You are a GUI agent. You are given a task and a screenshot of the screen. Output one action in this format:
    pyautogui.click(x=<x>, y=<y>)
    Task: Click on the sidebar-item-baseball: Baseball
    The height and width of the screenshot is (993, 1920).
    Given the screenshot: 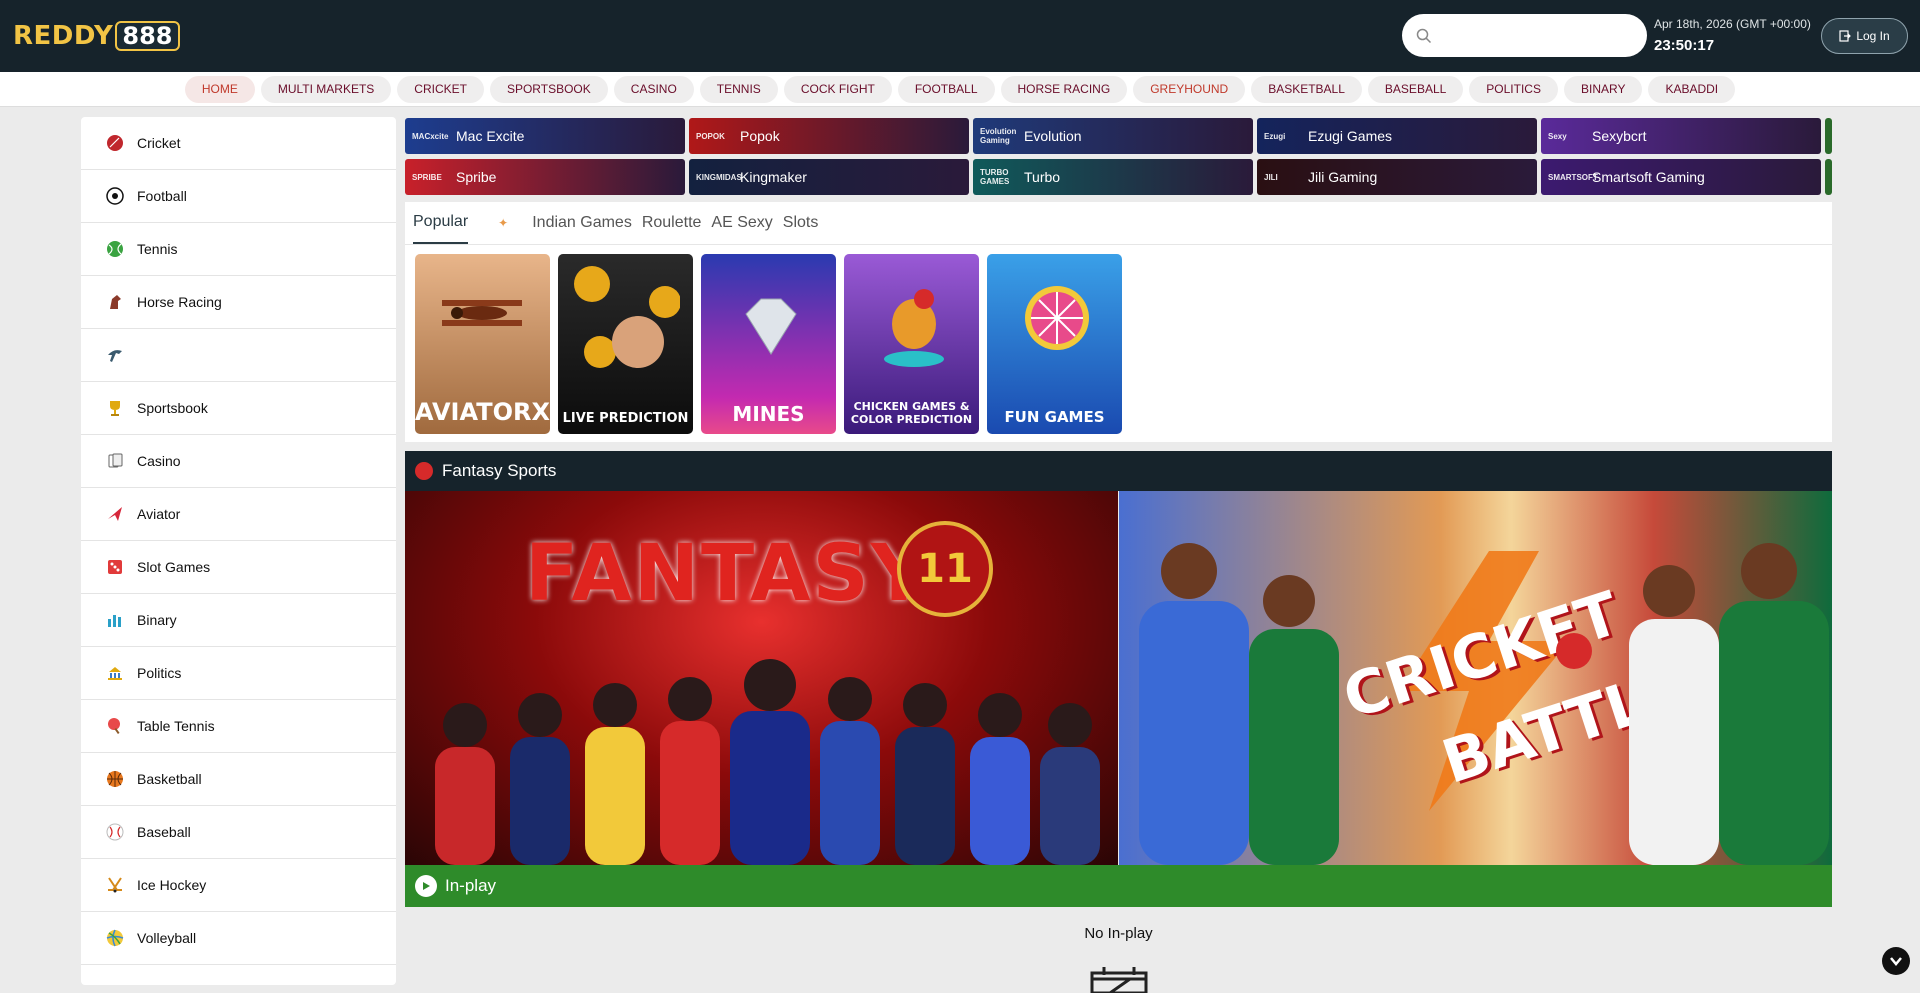 What is the action you would take?
    pyautogui.click(x=238, y=832)
    